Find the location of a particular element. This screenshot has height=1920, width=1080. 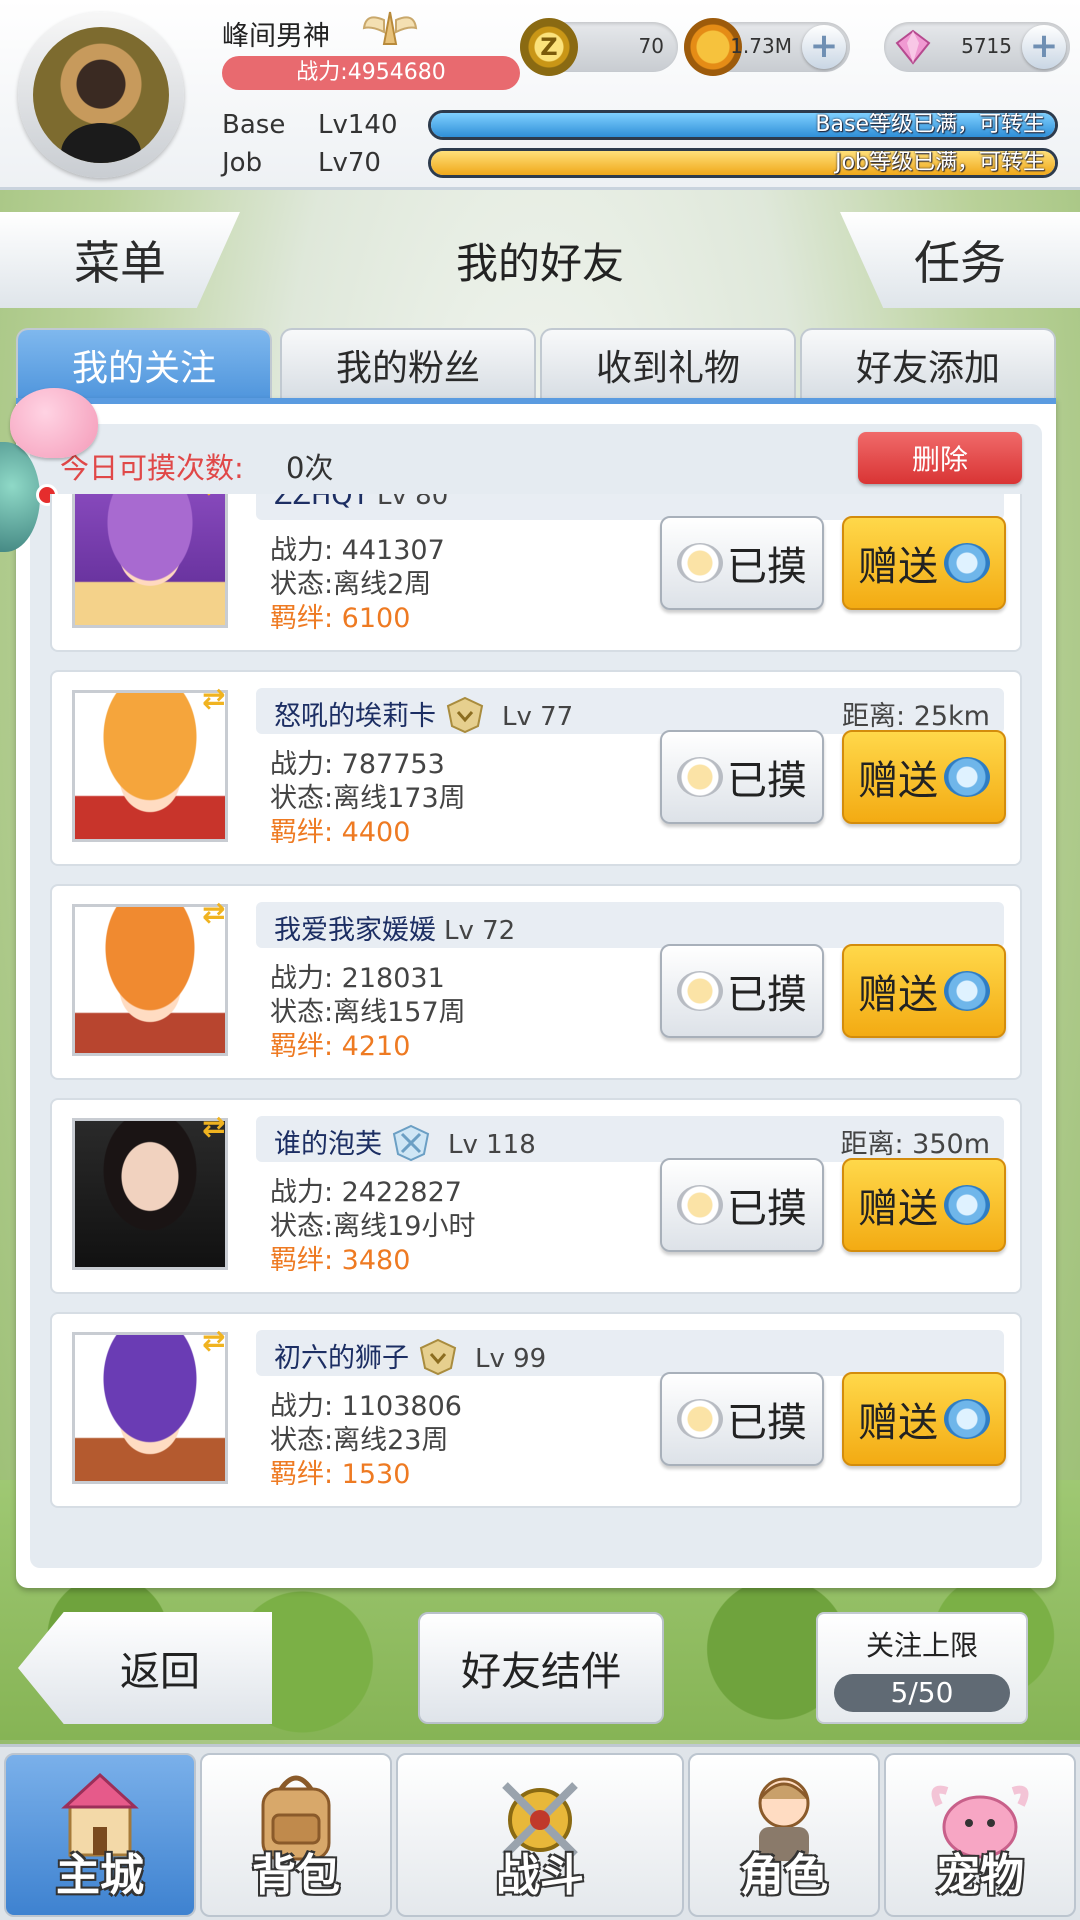

zeny-coin-icon: Z is located at coordinates (549, 47).